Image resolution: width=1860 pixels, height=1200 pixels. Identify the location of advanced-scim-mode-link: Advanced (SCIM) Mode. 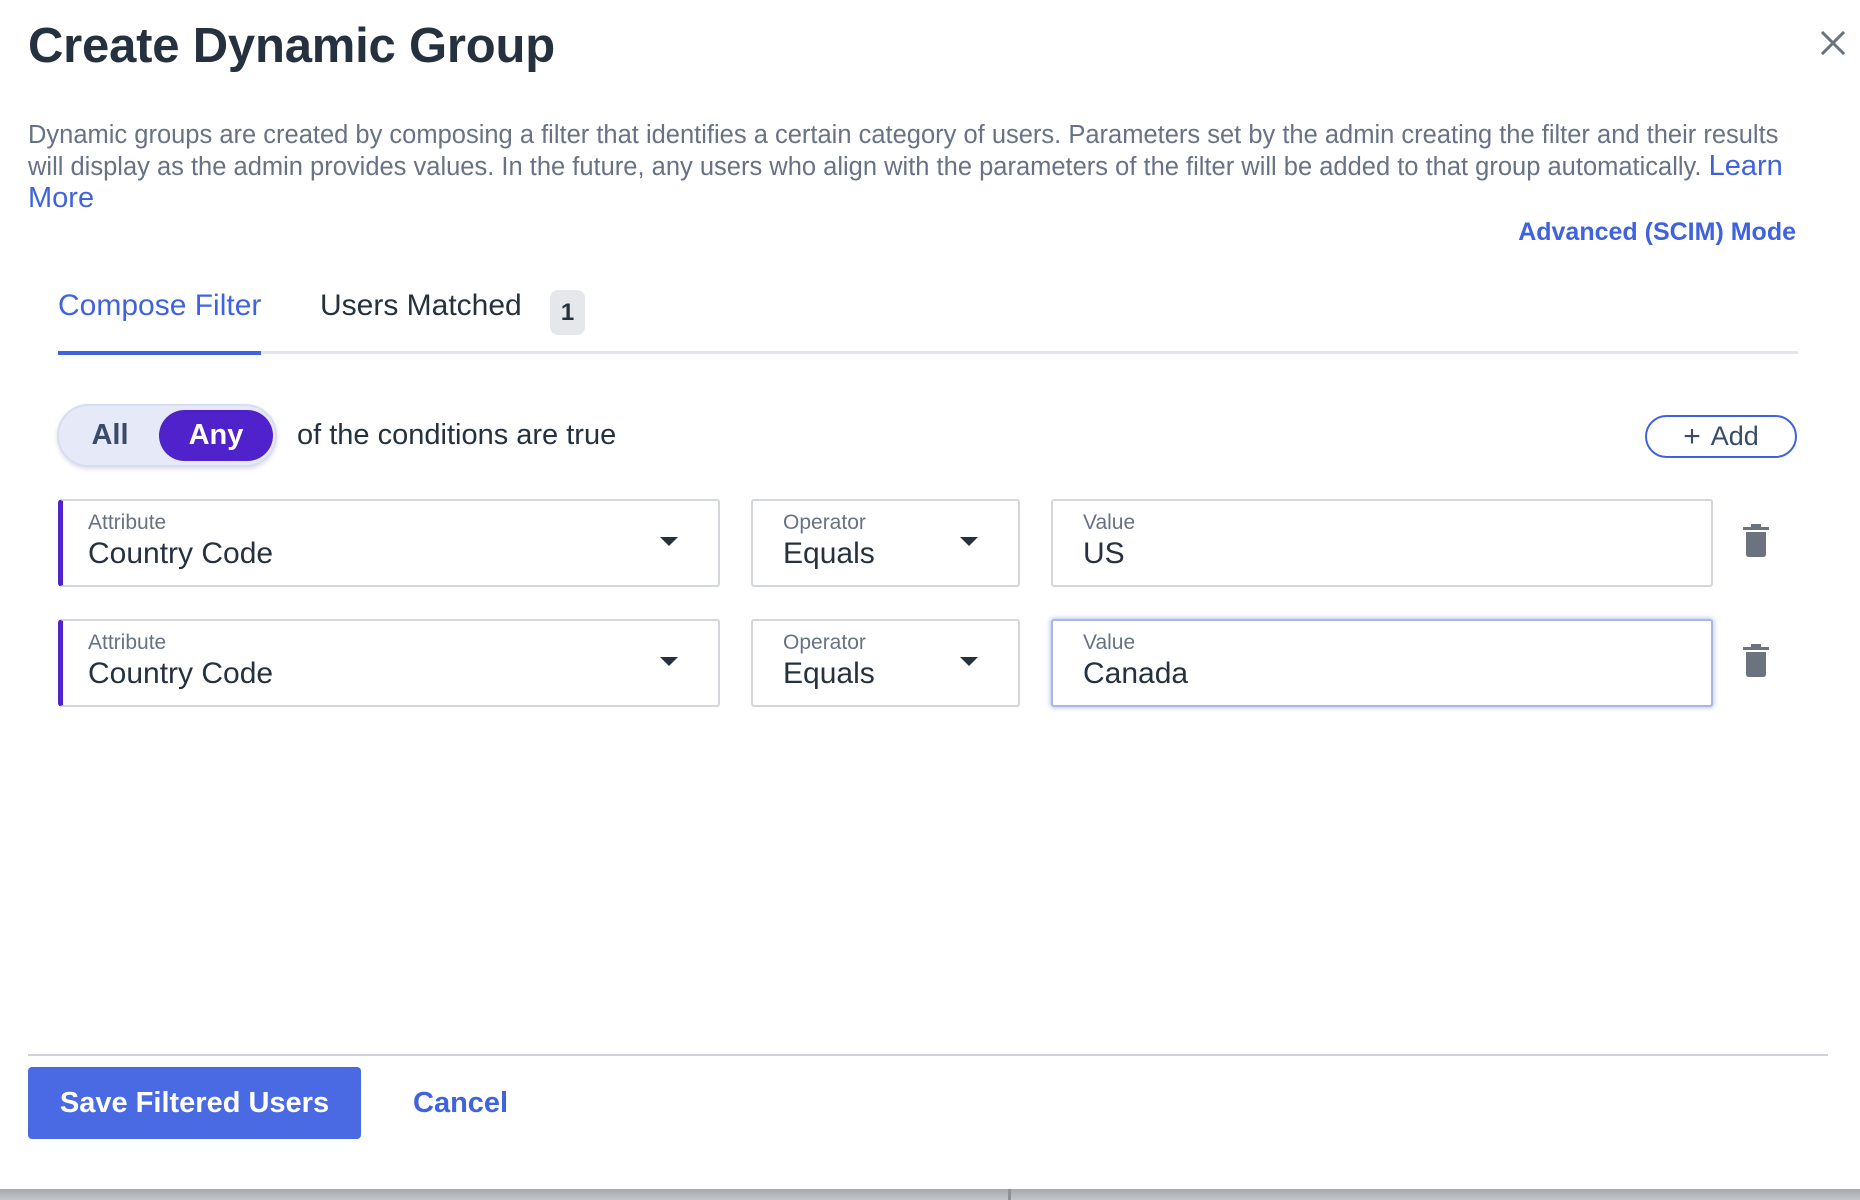
(1657, 232).